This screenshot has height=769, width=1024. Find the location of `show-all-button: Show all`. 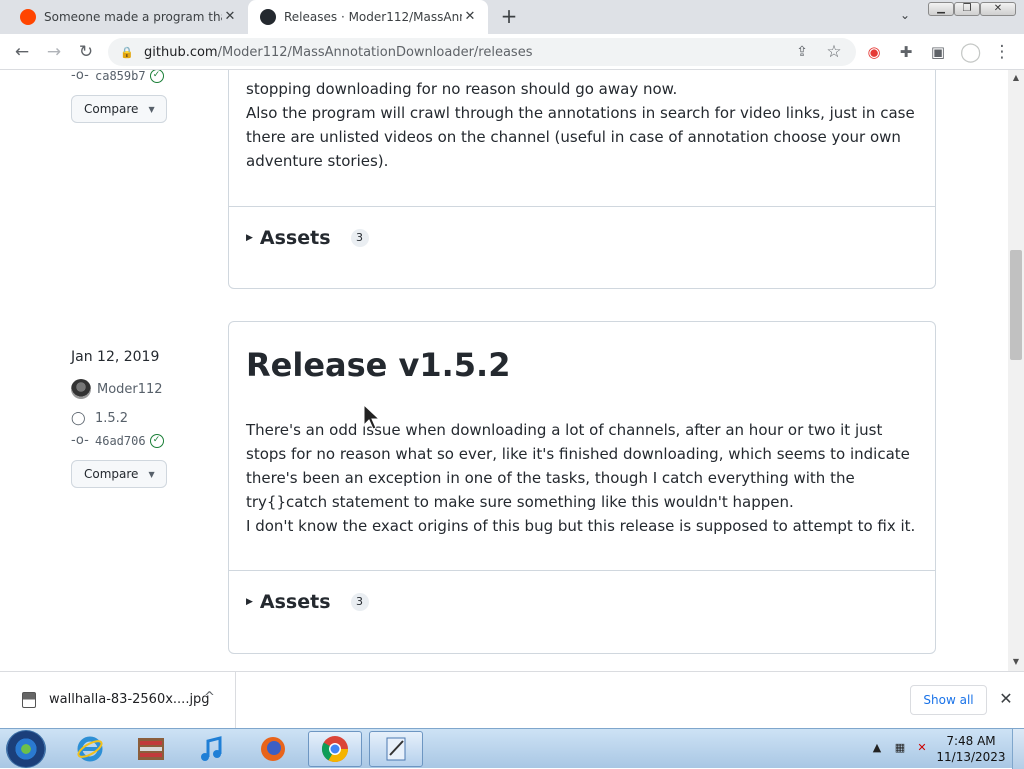

show-all-button: Show all is located at coordinates (948, 700).